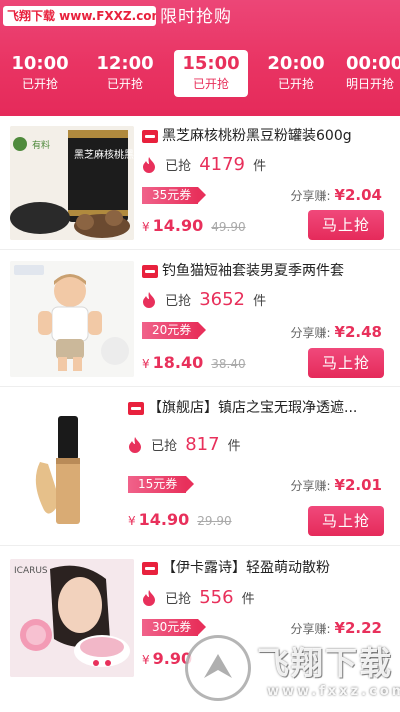 This screenshot has width=400, height=712. What do you see at coordinates (222, 299) in the screenshot?
I see `sold-number: 3652` at bounding box center [222, 299].